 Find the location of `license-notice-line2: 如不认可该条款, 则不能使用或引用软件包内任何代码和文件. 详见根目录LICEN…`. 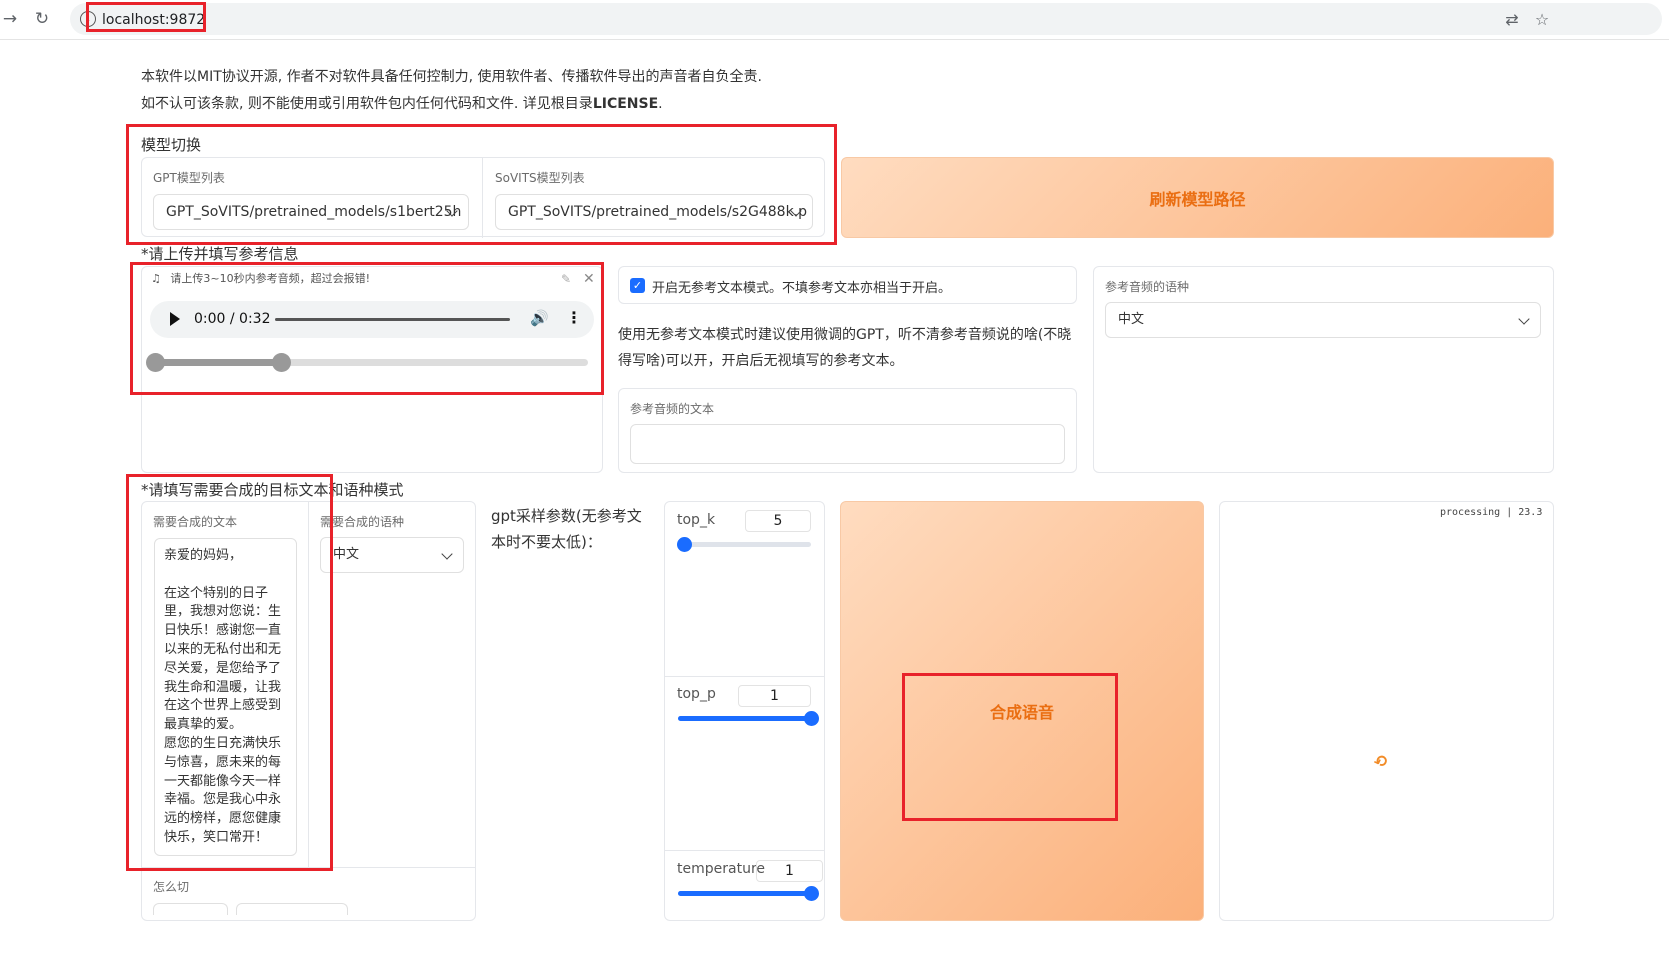

license-notice-line2: 如不认可该条款, 则不能使用或引用软件包内任何代码和文件. 详见根目录LICEN… is located at coordinates (402, 103).